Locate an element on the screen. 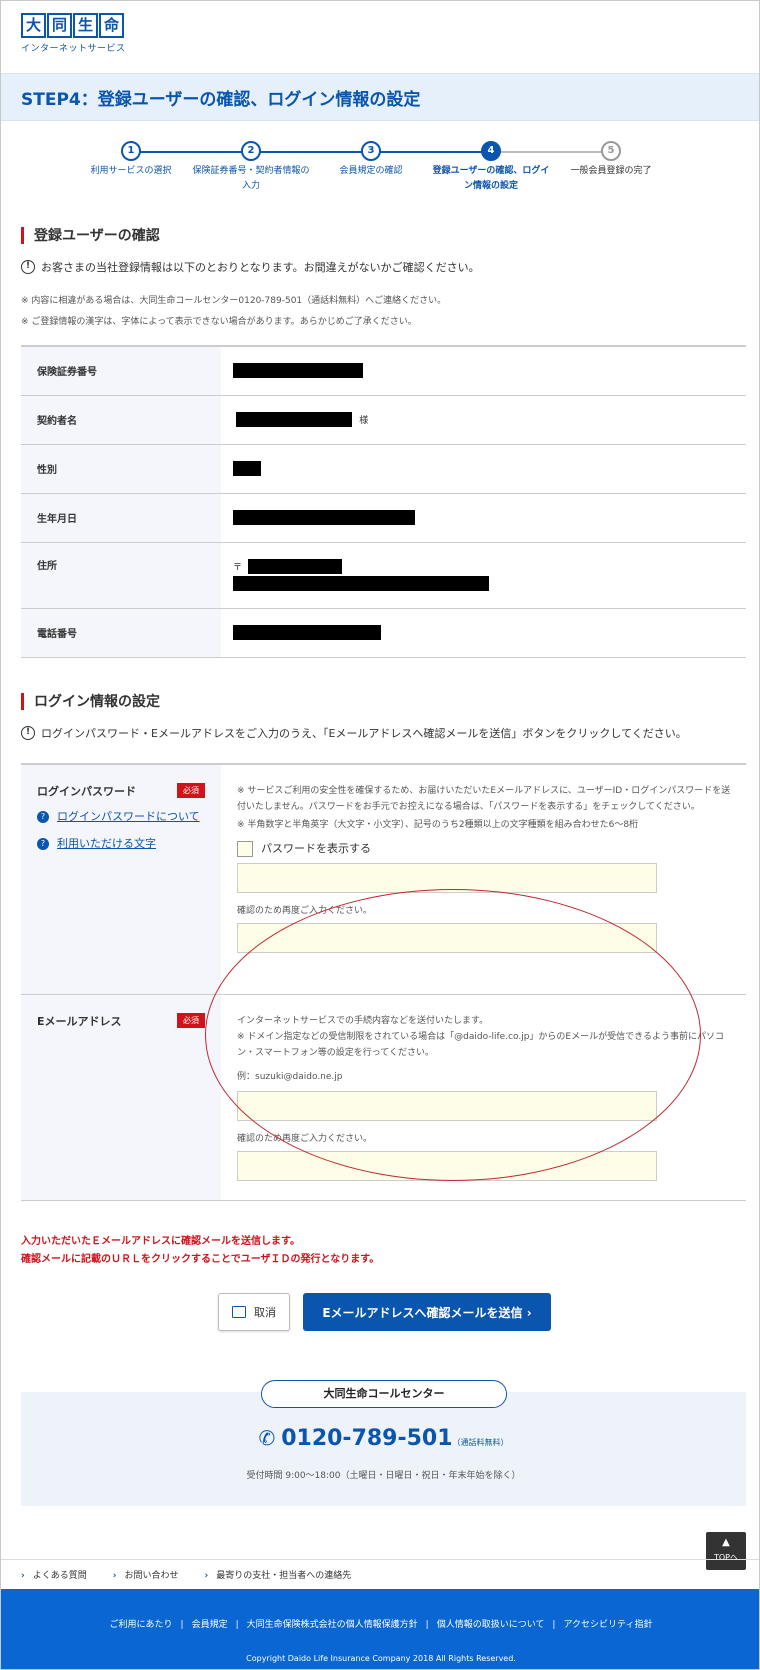 The height and width of the screenshot is (1670, 760). postal-mark: 〒 is located at coordinates (238, 567).